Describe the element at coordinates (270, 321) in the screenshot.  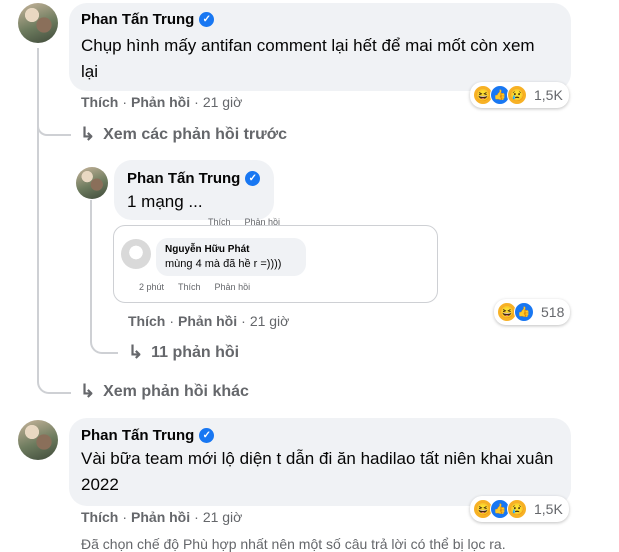
I see `reply-time: 21 giờ` at that location.